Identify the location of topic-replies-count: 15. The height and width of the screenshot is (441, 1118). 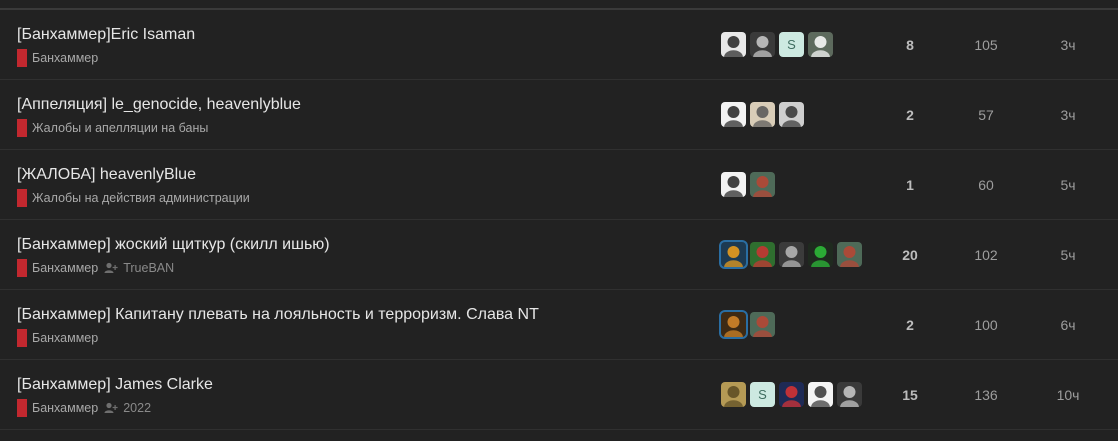
(910, 395).